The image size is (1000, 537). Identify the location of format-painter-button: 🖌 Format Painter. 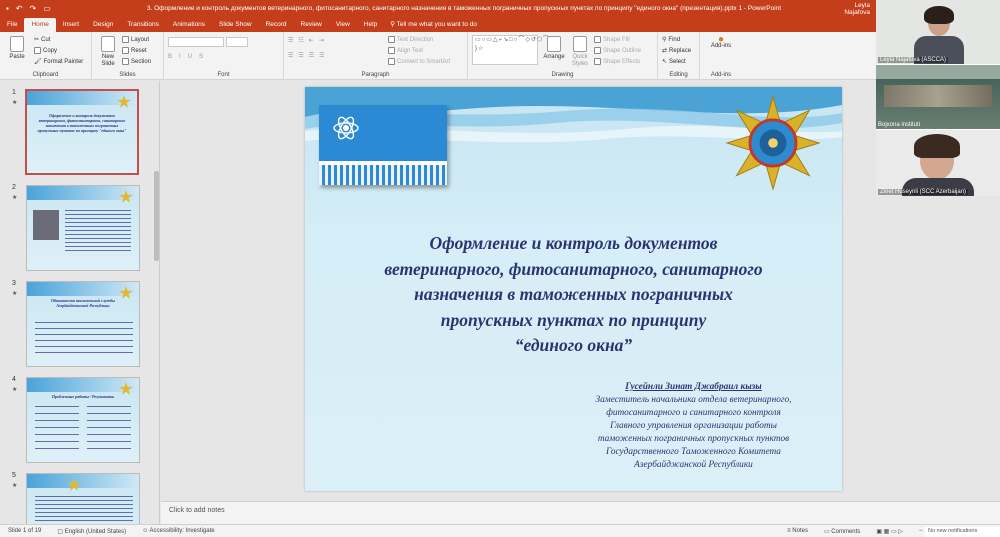
(58, 62).